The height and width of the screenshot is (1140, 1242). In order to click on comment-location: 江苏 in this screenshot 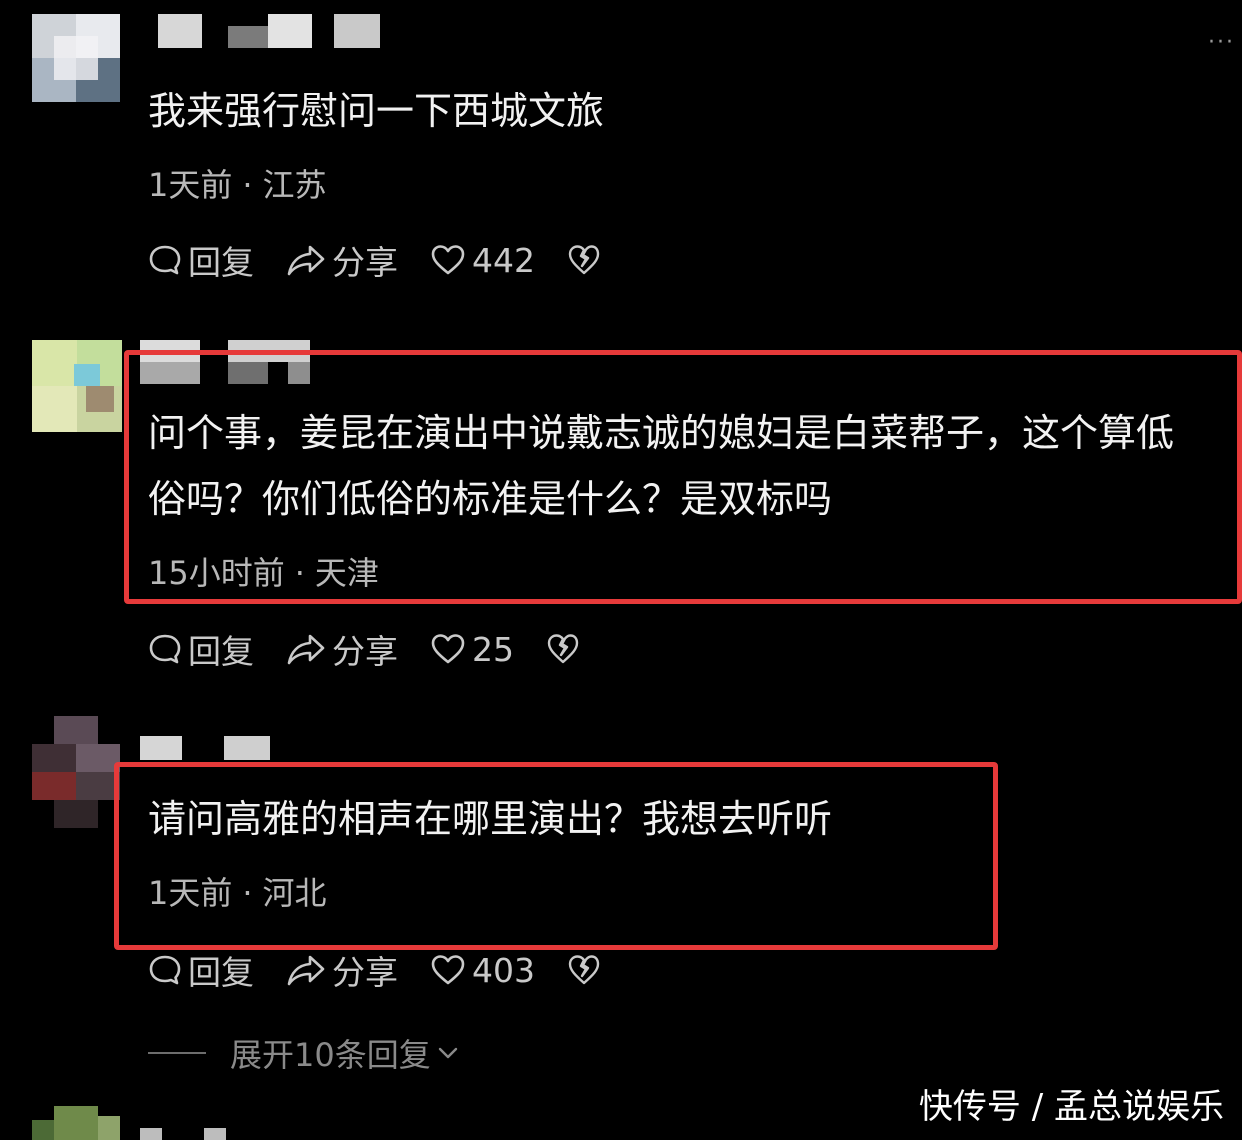, I will do `click(294, 185)`.